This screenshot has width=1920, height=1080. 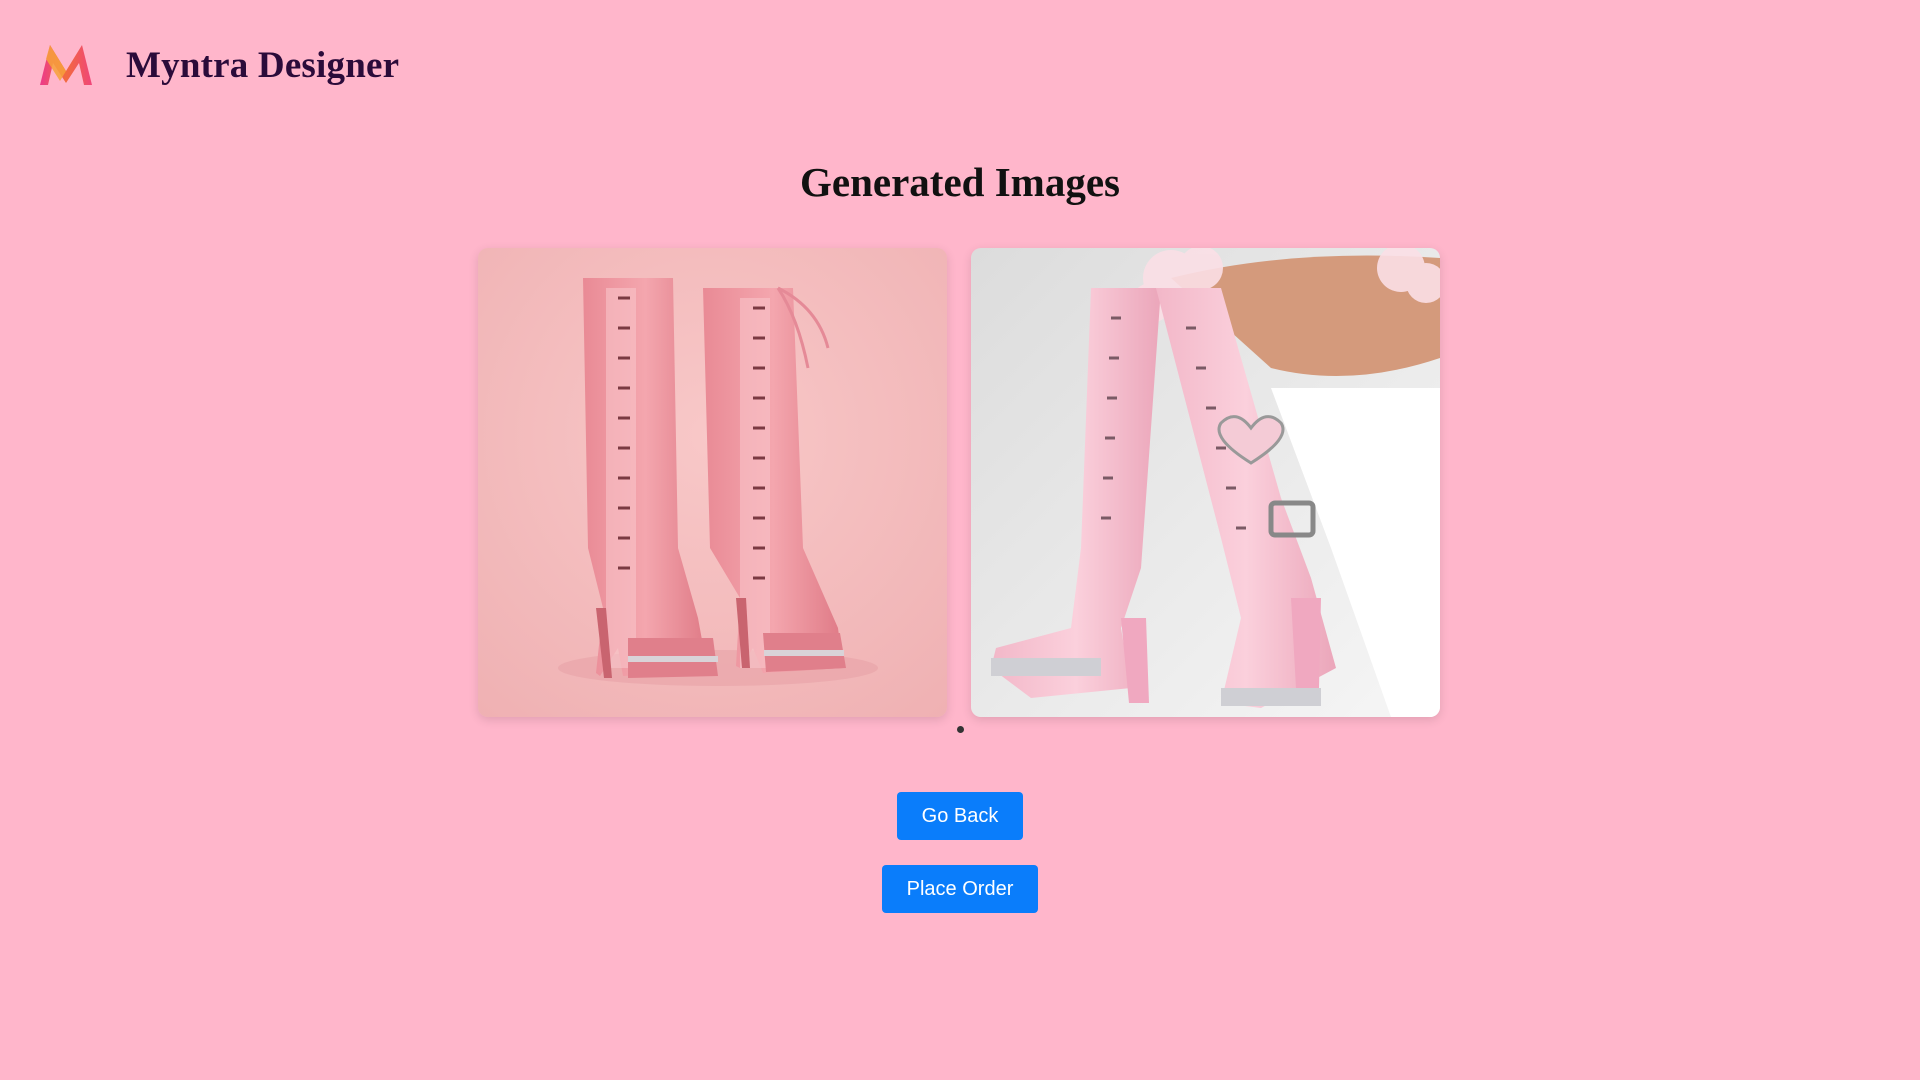 I want to click on carousel-dot, so click(x=960, y=729).